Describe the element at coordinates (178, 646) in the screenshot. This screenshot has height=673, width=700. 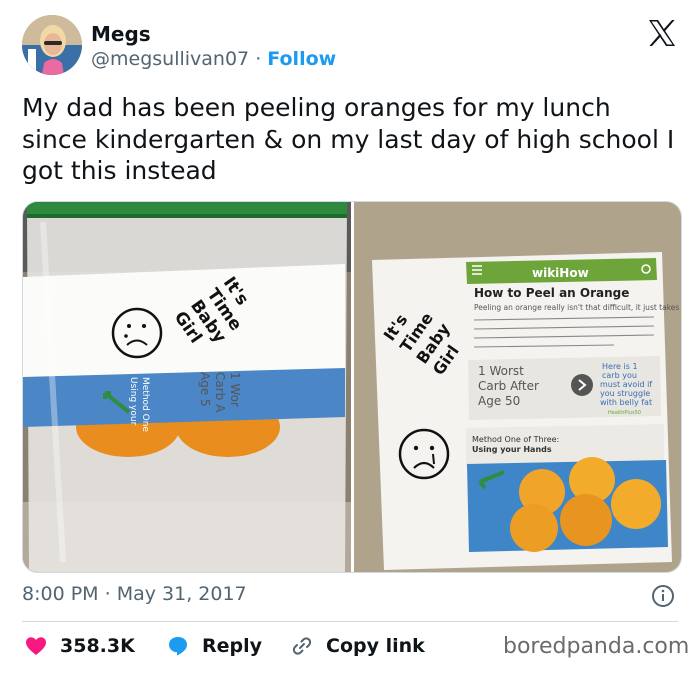
I see `reply-bubble-icon` at that location.